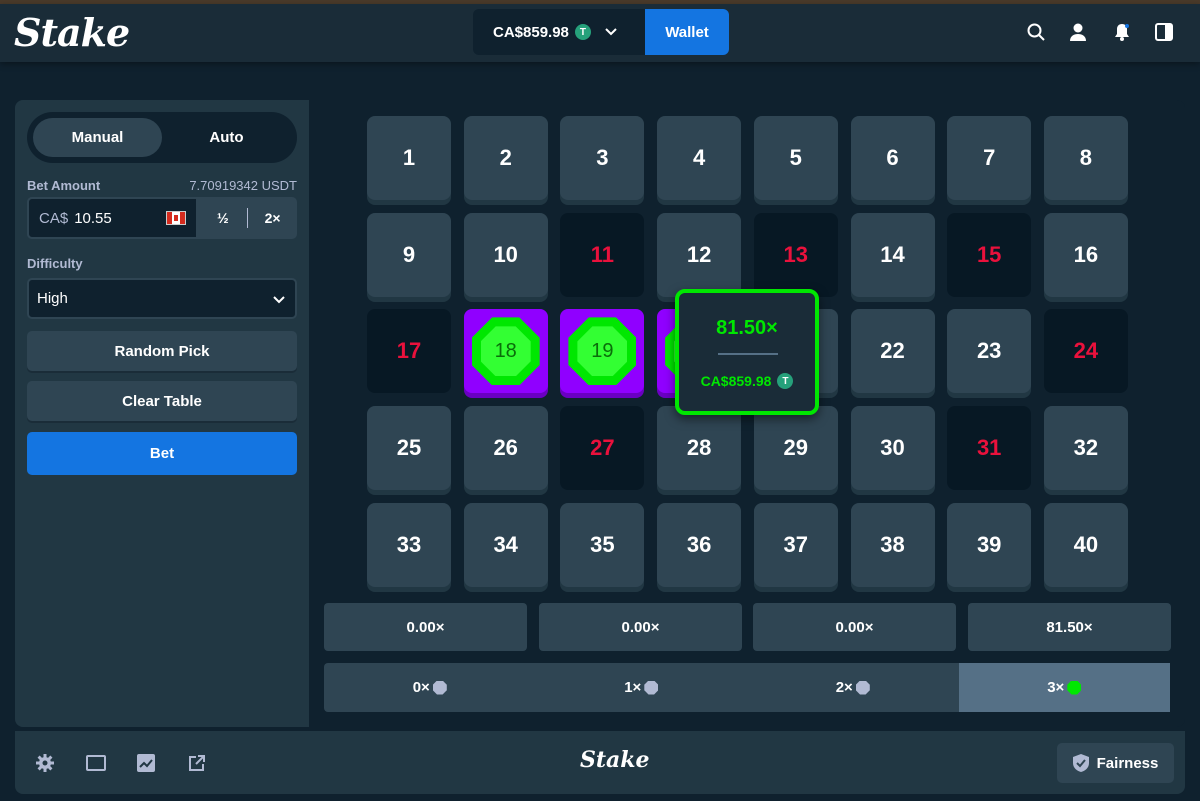  I want to click on hits-cell: 1×, so click(642, 687).